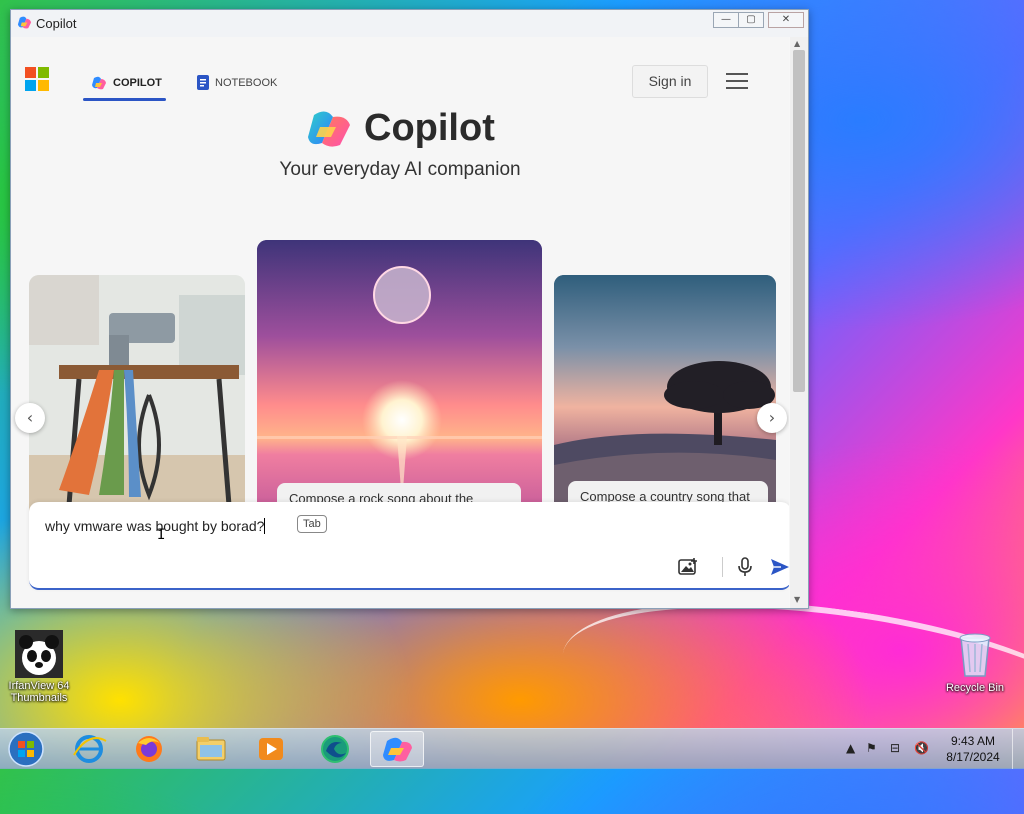  What do you see at coordinates (161, 535) in the screenshot?
I see `ibeam-cursor-icon: I` at bounding box center [161, 535].